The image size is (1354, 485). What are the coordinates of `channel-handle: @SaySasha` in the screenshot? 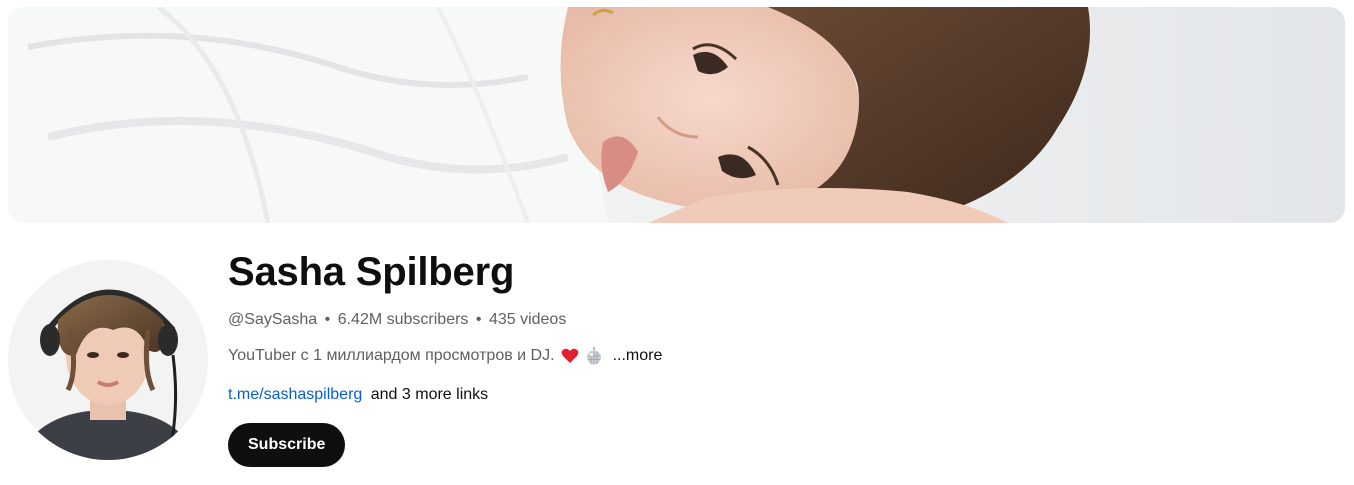 It's located at (273, 319).